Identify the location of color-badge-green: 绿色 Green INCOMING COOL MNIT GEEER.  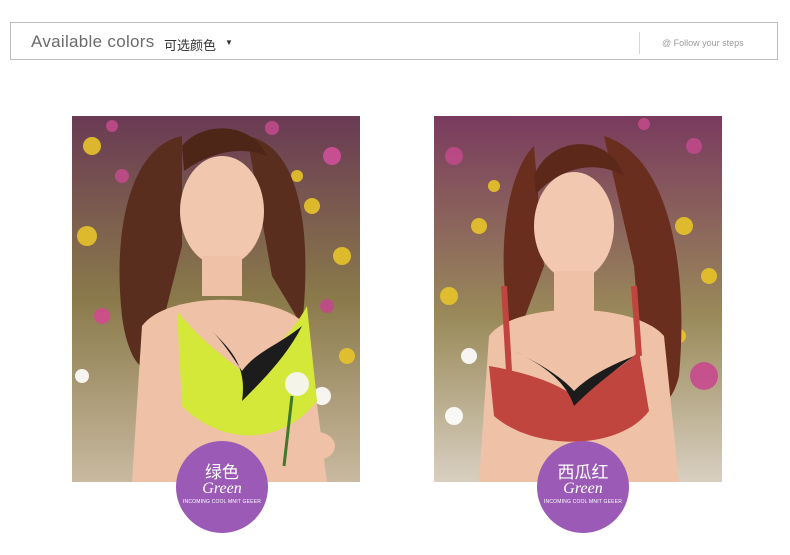
(222, 487).